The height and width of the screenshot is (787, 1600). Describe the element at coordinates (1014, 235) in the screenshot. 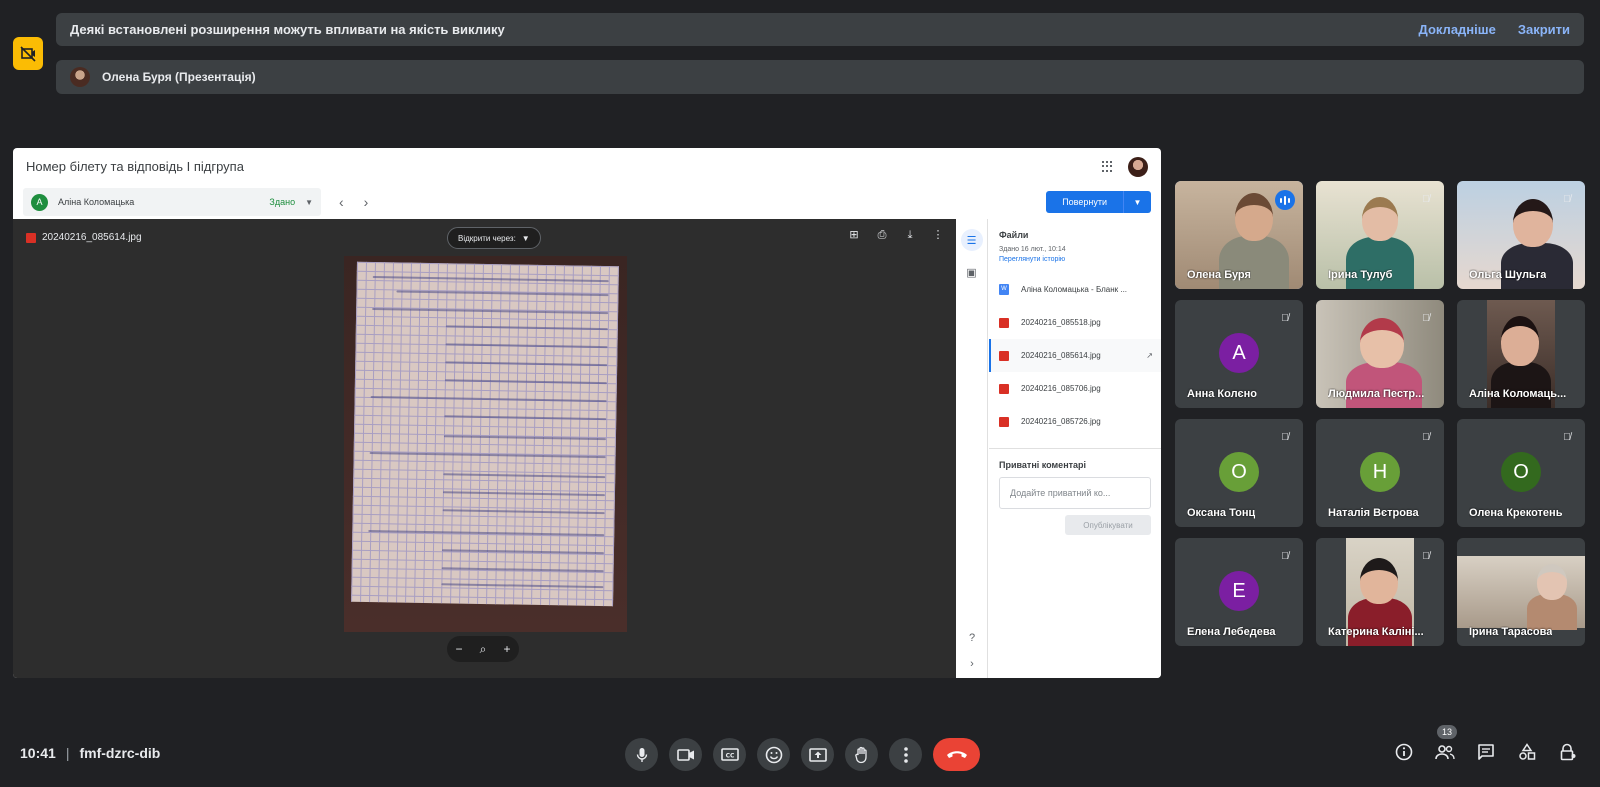

I see `files-heading: Файли` at that location.